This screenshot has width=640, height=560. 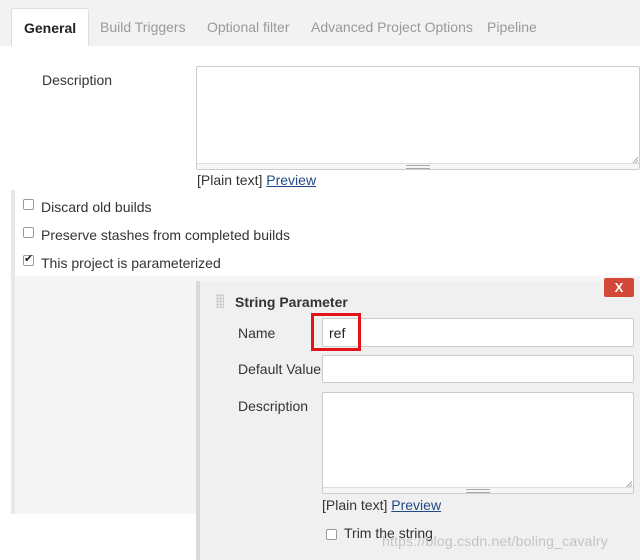 I want to click on default-value-input, so click(x=478, y=369).